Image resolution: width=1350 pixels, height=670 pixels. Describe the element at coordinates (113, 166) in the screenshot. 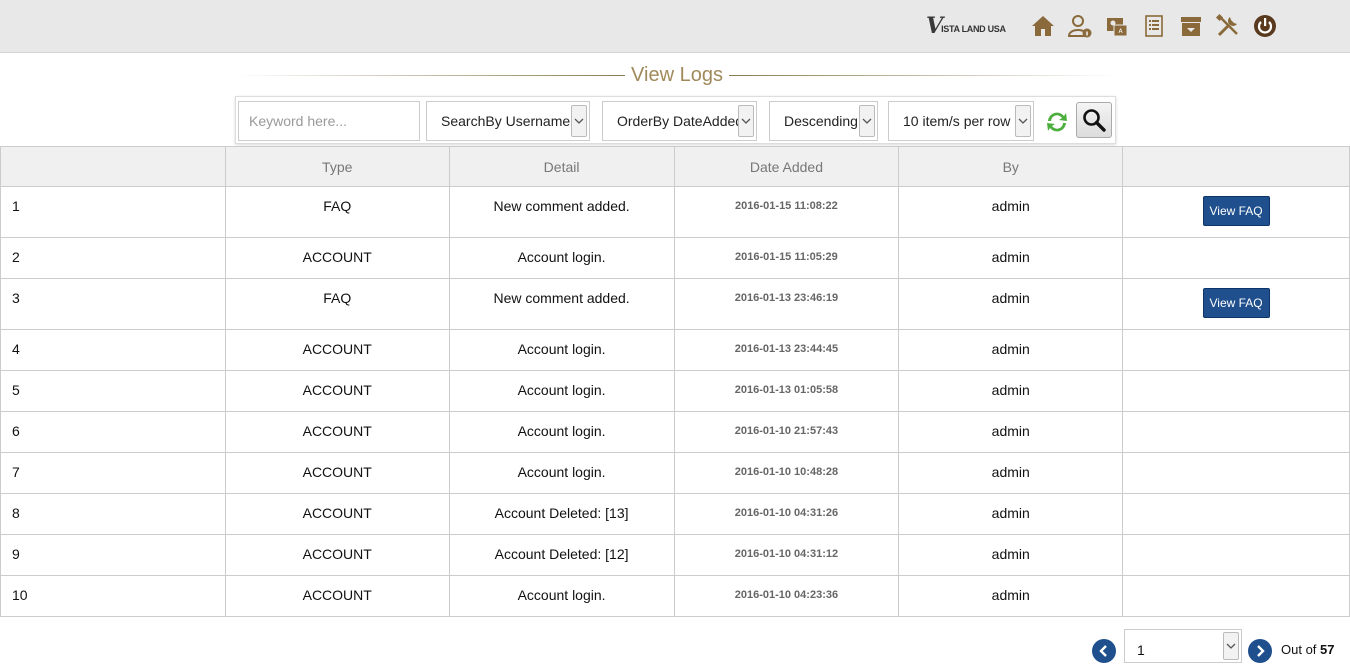

I see `header-number` at that location.